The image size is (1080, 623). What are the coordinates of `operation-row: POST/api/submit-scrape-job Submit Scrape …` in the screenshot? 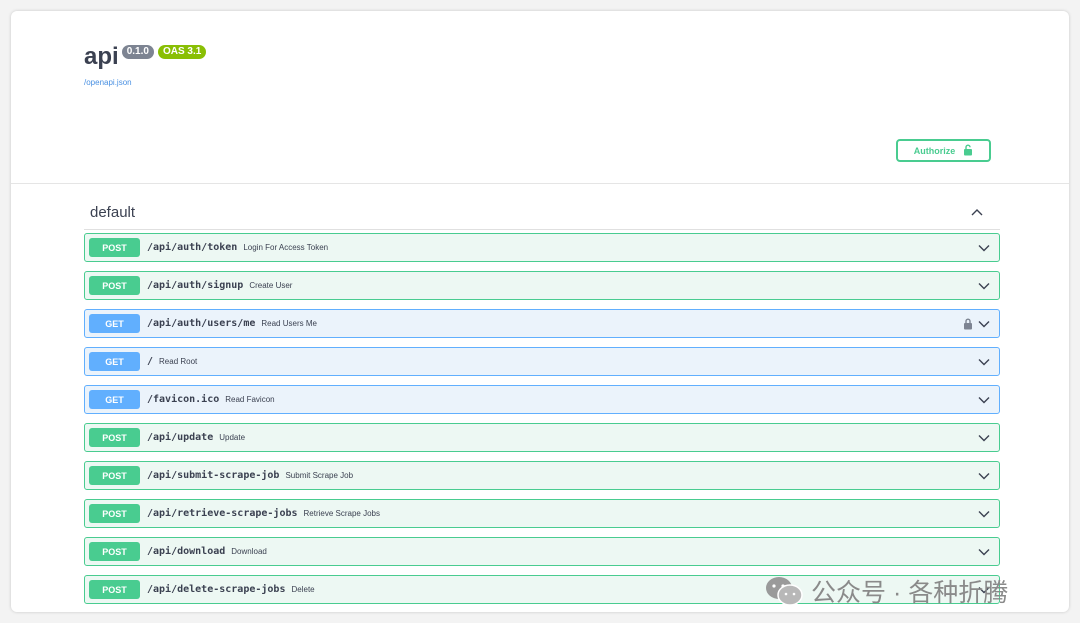 It's located at (542, 475).